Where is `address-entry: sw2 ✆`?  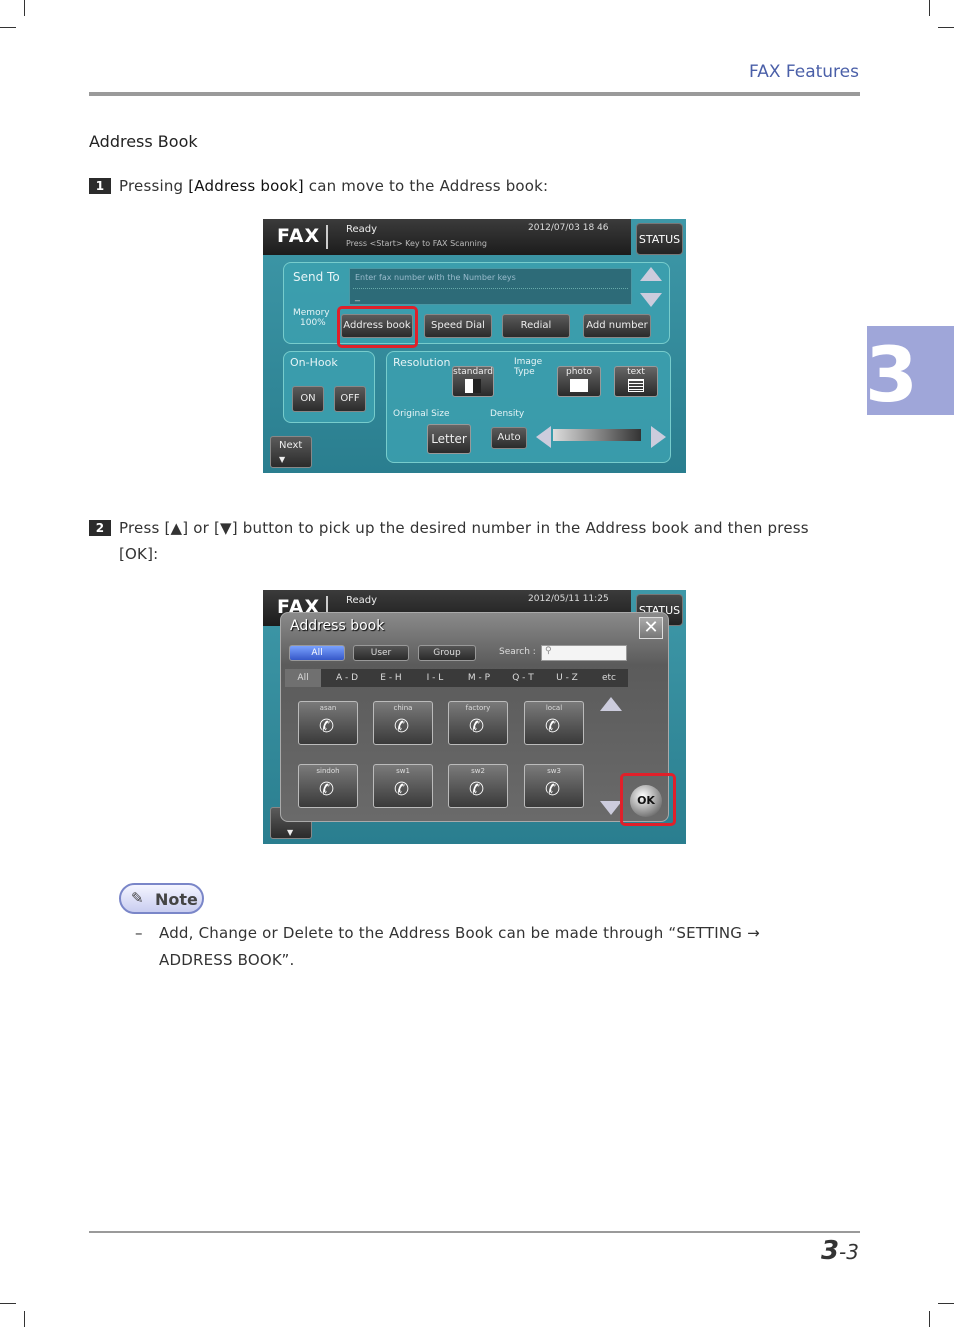
address-entry: sw2 ✆ is located at coordinates (478, 786).